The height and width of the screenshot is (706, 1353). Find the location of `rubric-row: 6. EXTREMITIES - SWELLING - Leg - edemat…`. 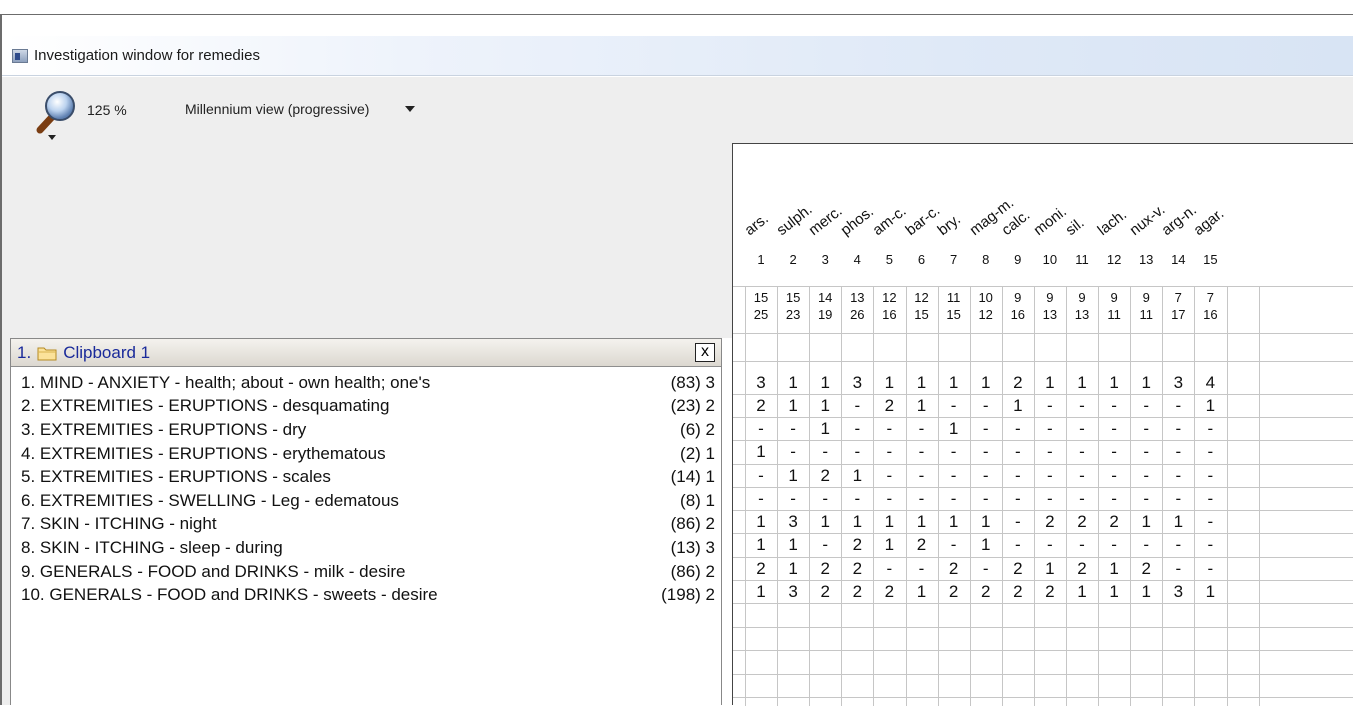

rubric-row: 6. EXTREMITIES - SWELLING - Leg - edemat… is located at coordinates (371, 501).